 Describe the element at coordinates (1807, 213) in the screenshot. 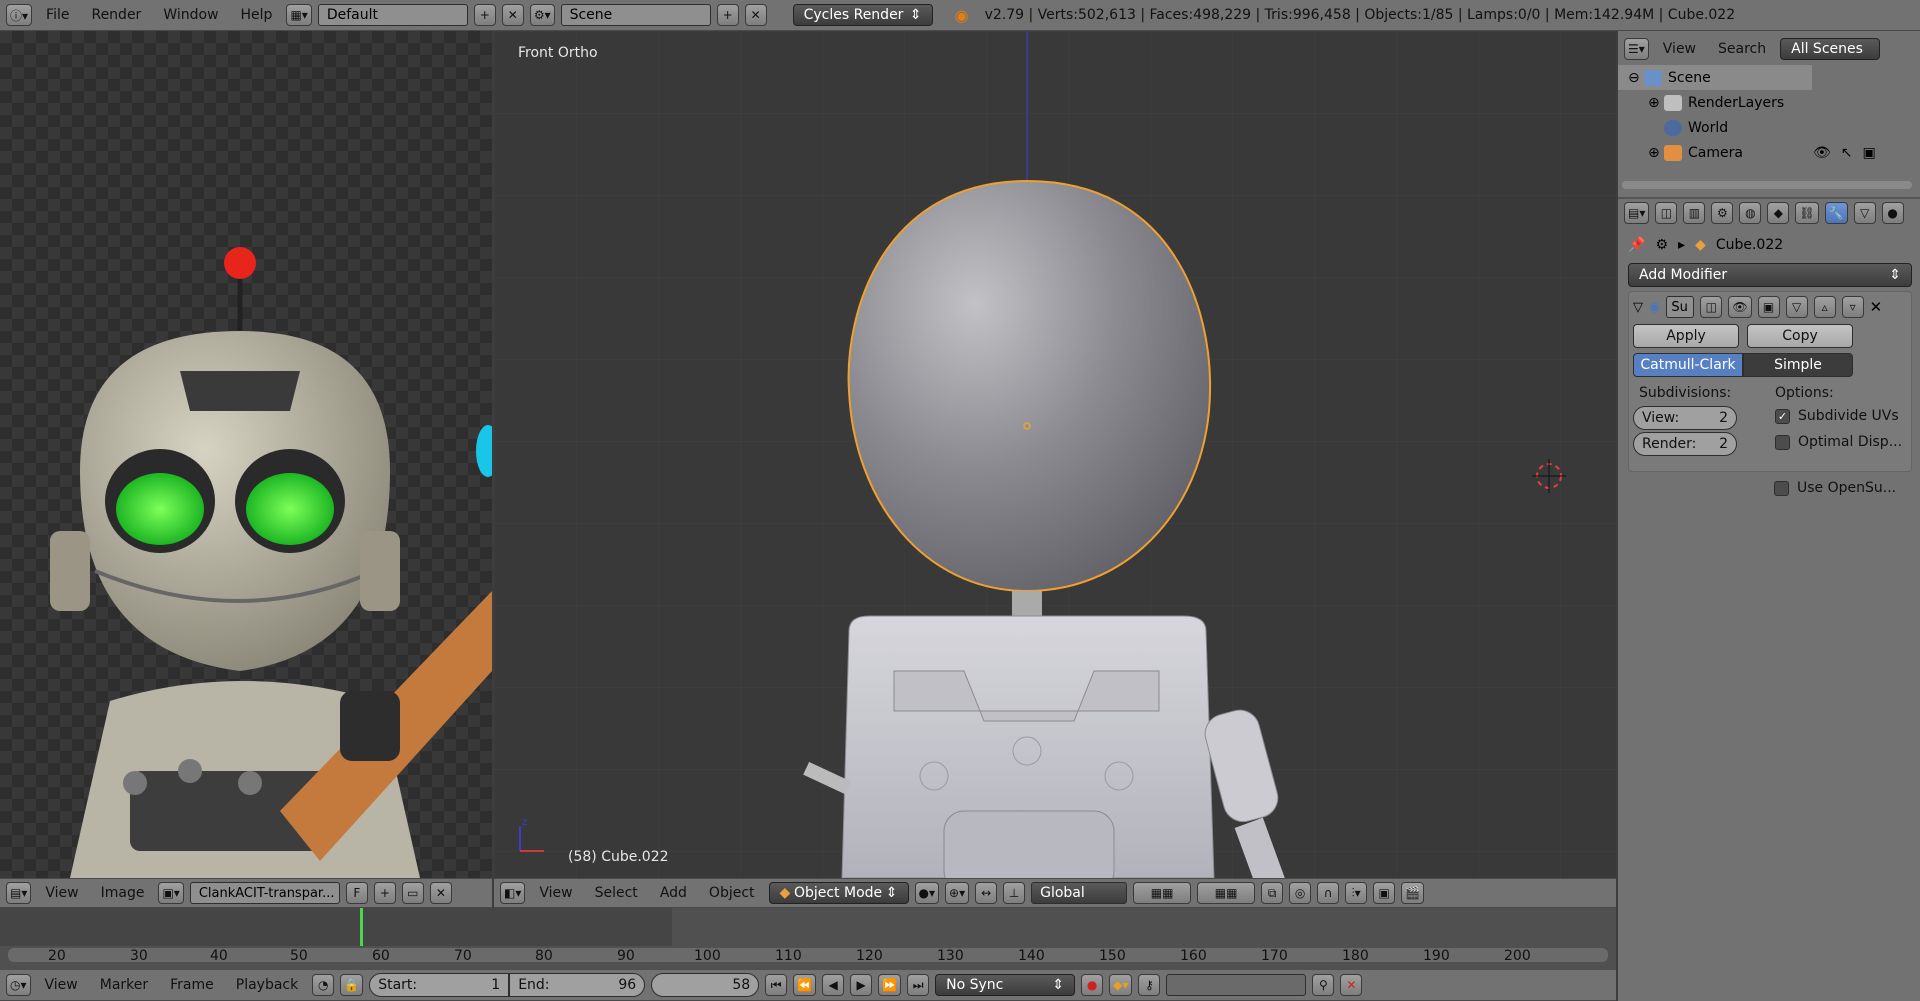

I see `constraints-tab-icon: ⛓` at that location.